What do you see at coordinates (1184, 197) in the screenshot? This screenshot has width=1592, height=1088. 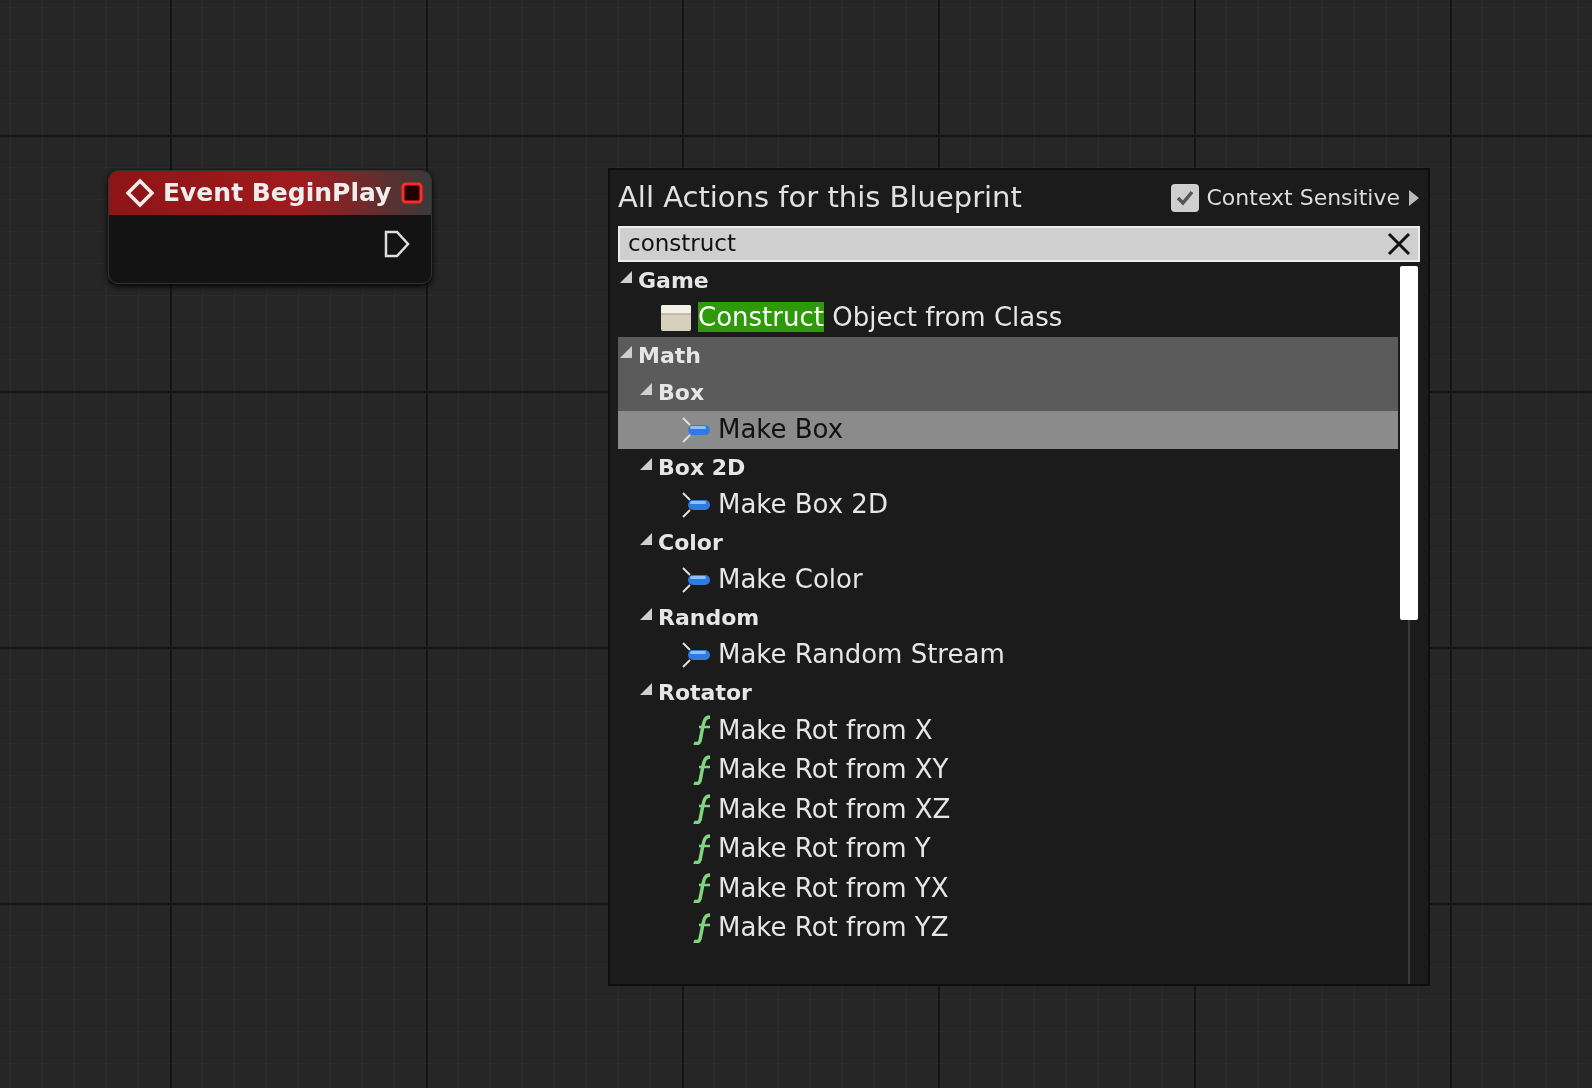 I see `context-checkbox` at bounding box center [1184, 197].